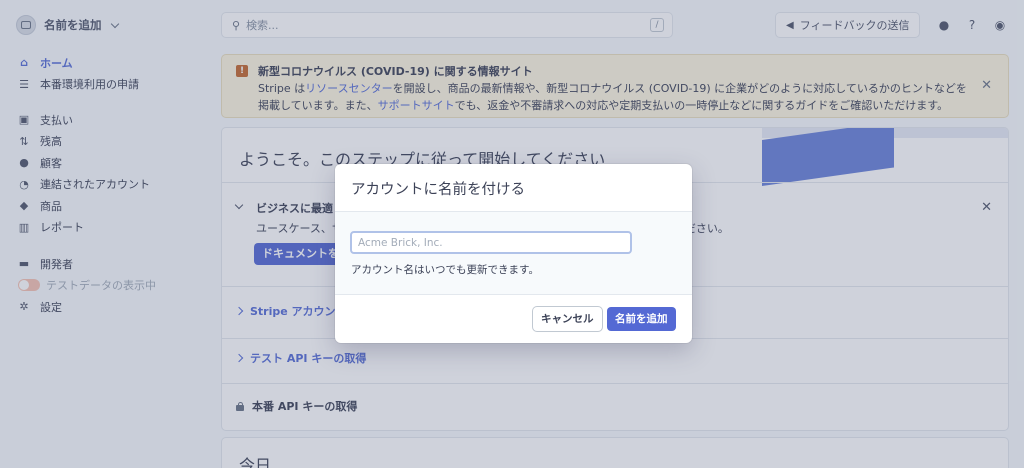 The height and width of the screenshot is (468, 1024). What do you see at coordinates (567, 319) in the screenshot?
I see `cancel-button: キャンセル` at bounding box center [567, 319].